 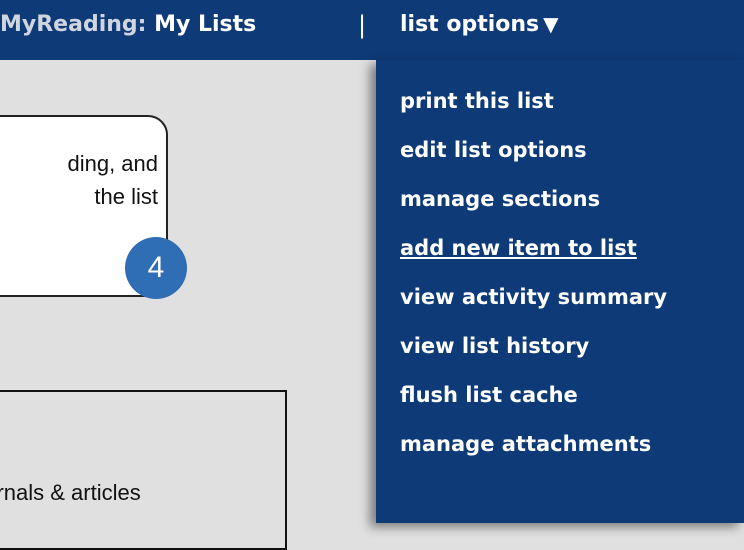 What do you see at coordinates (372, 30) in the screenshot?
I see `top-navigation-bar: MyReading: My Lists | list options ▼` at bounding box center [372, 30].